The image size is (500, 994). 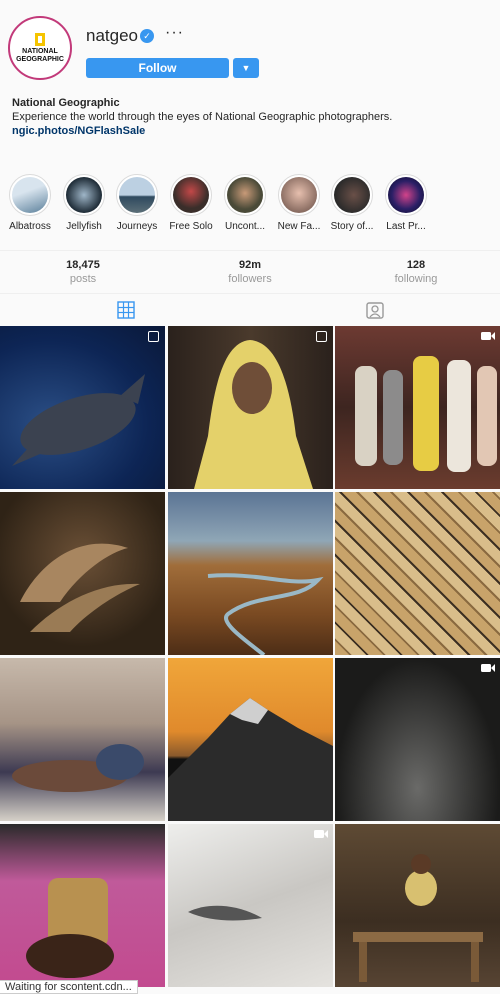 What do you see at coordinates (40, 39) in the screenshot?
I see `natgeo-logo-icon` at bounding box center [40, 39].